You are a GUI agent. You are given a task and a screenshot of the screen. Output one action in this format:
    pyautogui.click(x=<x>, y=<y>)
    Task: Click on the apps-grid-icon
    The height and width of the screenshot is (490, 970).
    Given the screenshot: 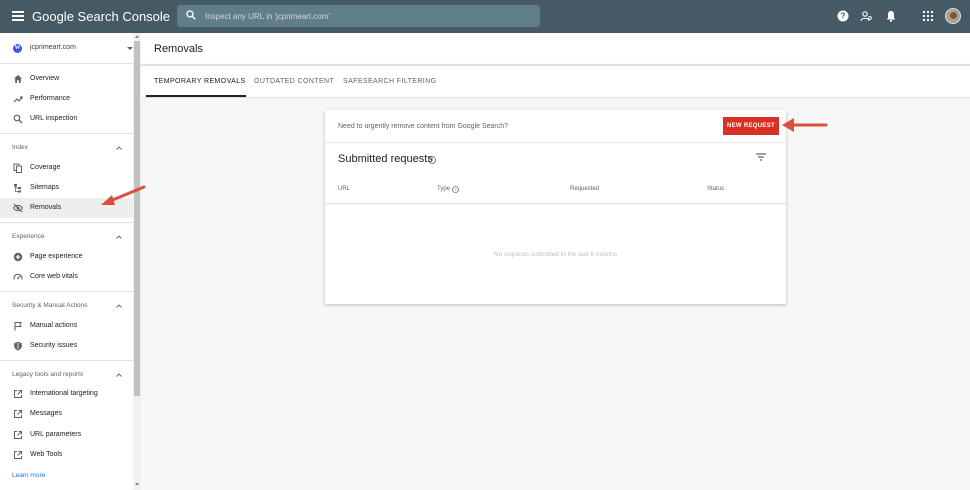 What is the action you would take?
    pyautogui.click(x=928, y=16)
    